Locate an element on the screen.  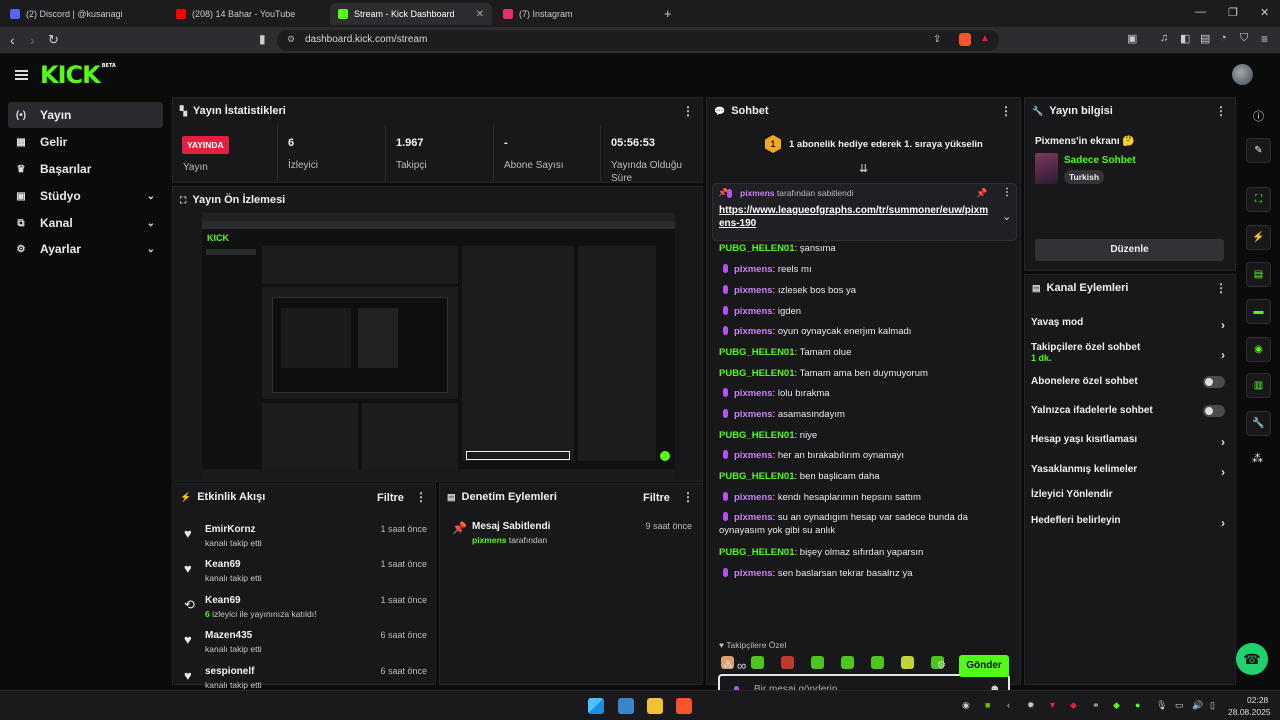
sidebar-item-ayarlar: ⚙ Ayarlar ⌄ is located at coordinates (85, 249).